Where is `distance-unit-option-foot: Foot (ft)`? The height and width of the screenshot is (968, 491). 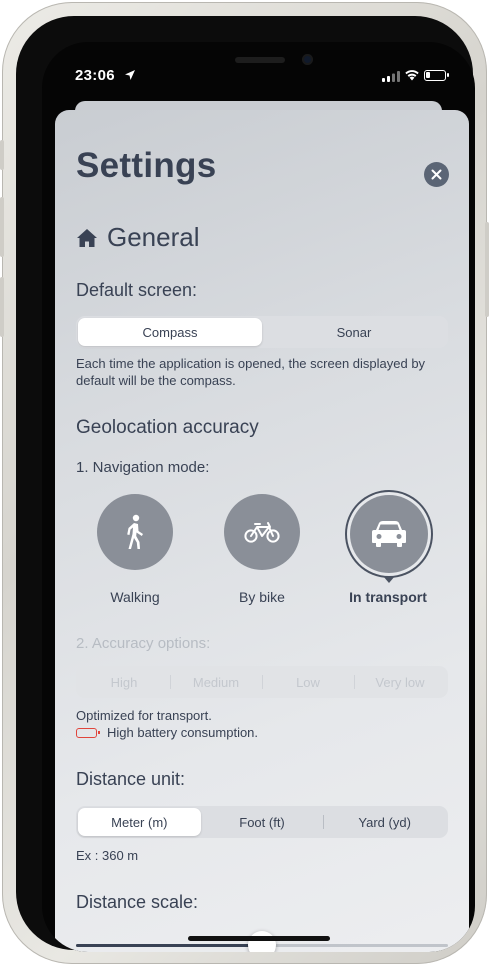 distance-unit-option-foot: Foot (ft) is located at coordinates (262, 822).